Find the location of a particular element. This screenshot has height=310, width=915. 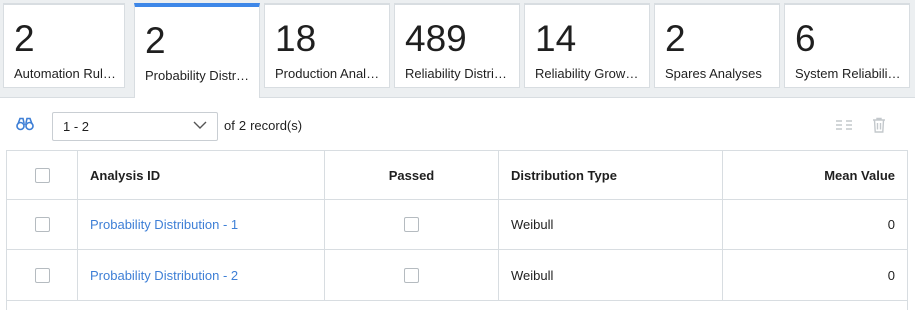

header-analysis-id: Analysis ID is located at coordinates (201, 175).